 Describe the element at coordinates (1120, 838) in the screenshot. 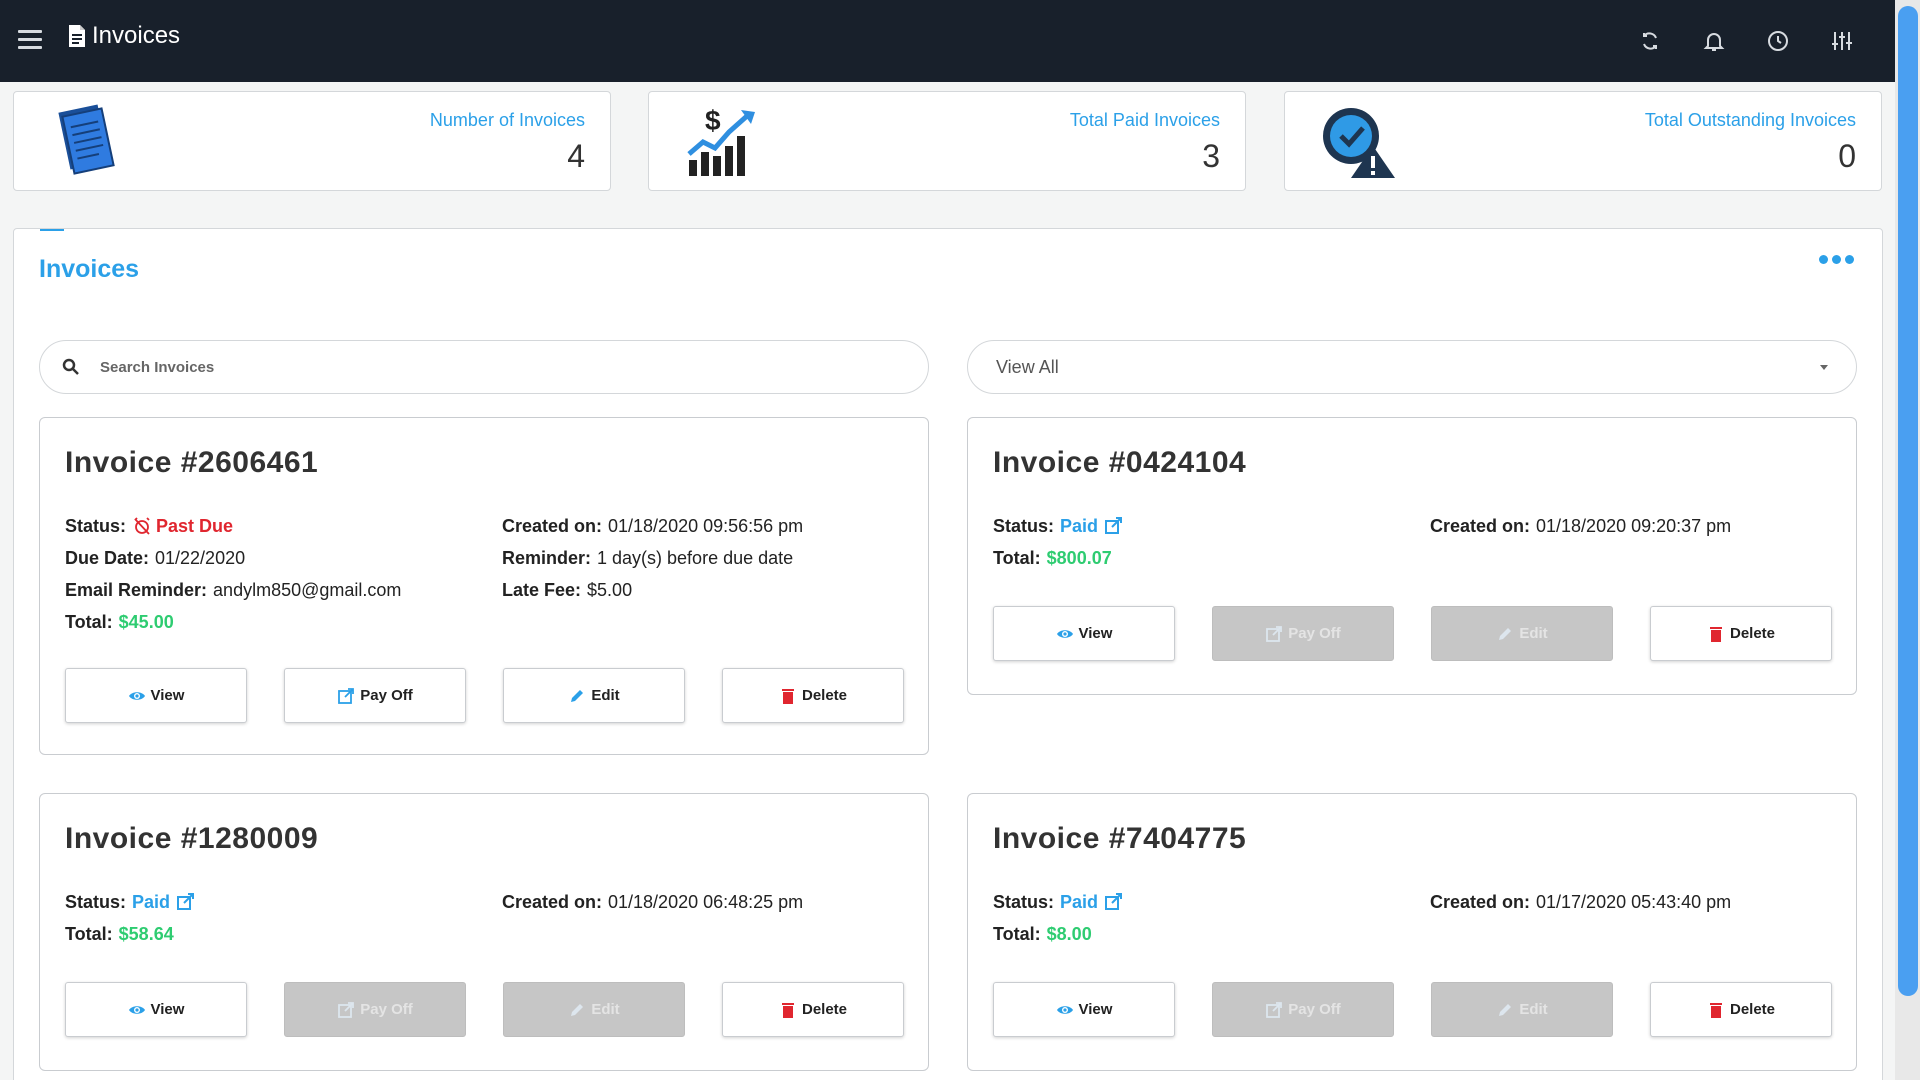

I see `invoice-title: Invoice #7404775` at that location.